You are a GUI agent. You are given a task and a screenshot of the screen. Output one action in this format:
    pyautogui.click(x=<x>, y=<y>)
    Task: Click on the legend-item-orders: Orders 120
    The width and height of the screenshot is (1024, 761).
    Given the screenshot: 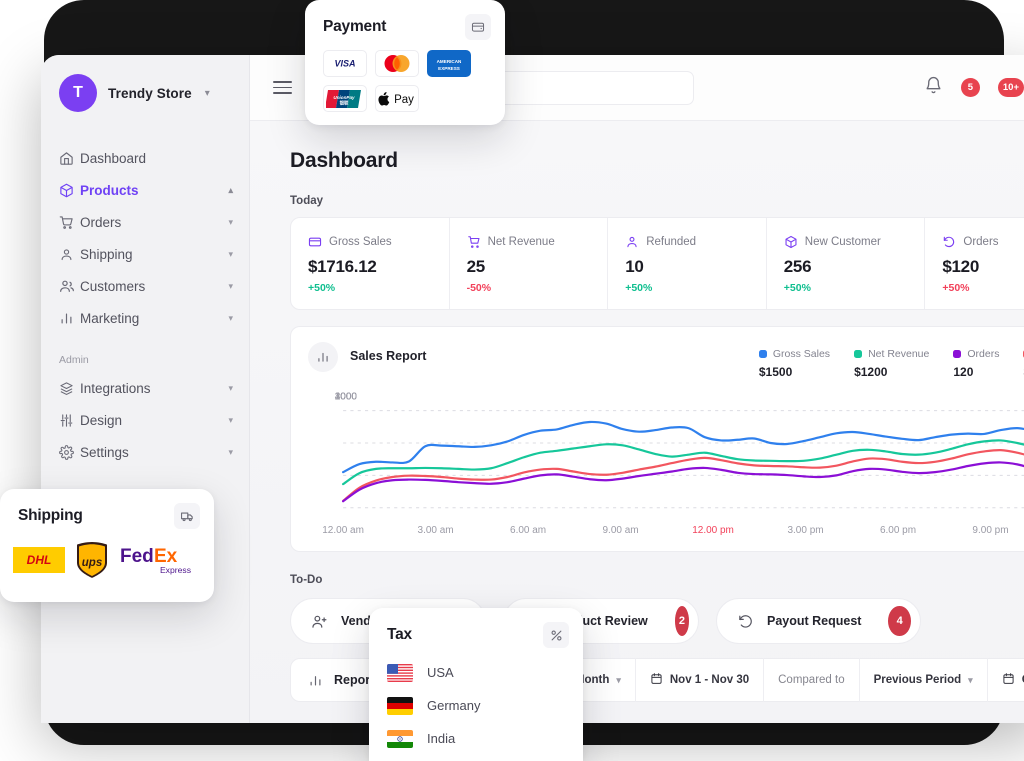 What is the action you would take?
    pyautogui.click(x=976, y=363)
    